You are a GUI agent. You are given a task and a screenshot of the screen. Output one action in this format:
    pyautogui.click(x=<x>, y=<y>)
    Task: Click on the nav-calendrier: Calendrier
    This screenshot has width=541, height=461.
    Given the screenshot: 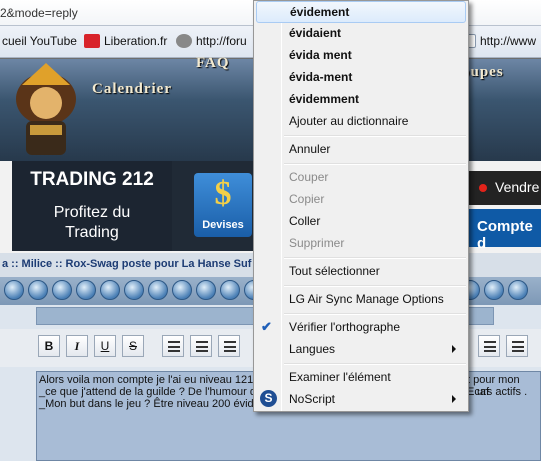 What is the action you would take?
    pyautogui.click(x=132, y=89)
    